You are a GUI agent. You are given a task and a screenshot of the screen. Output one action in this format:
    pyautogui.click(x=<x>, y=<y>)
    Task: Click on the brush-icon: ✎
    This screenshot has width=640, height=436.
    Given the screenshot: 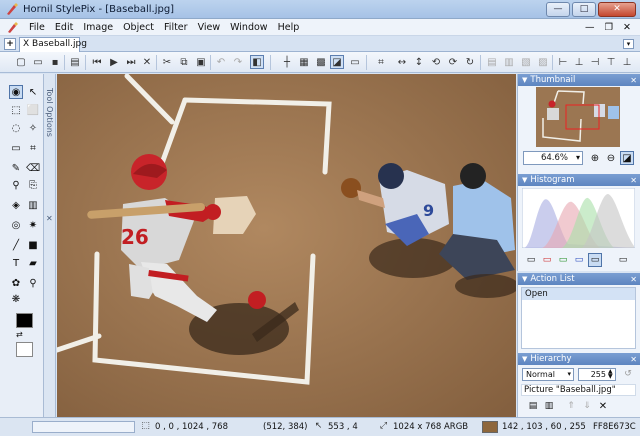 What is the action you would take?
    pyautogui.click(x=16, y=168)
    